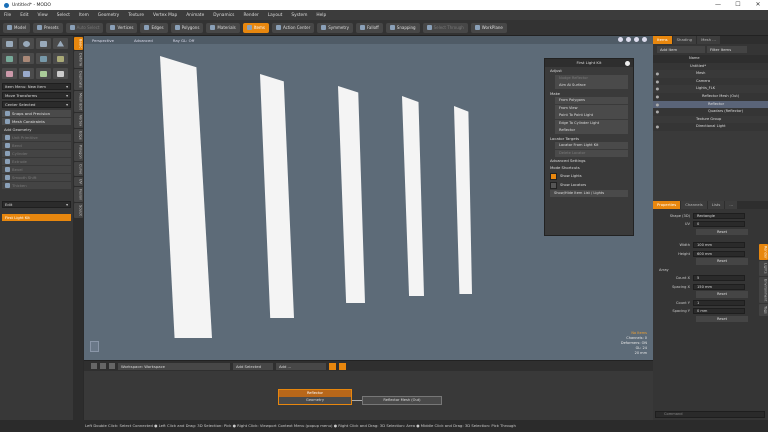  What do you see at coordinates (710, 119) in the screenshot?
I see `tree-item: Texture Group` at bounding box center [710, 119].